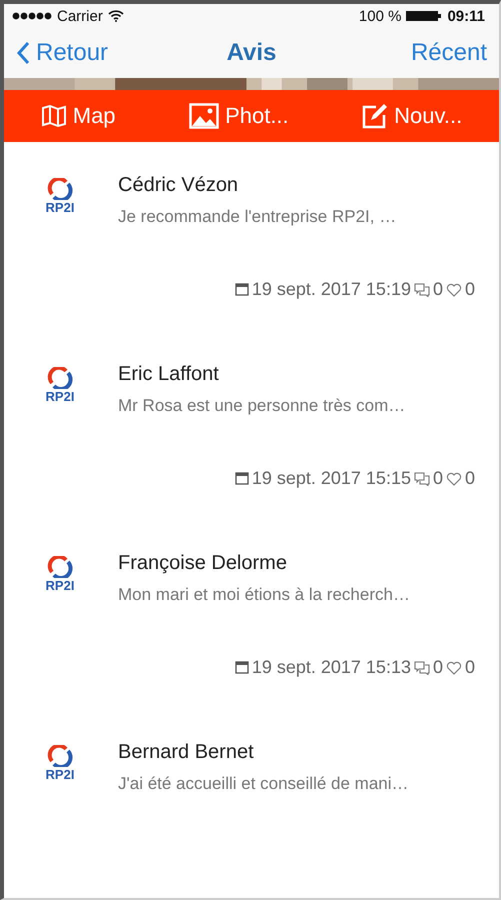 This screenshot has width=501, height=900. What do you see at coordinates (331, 667) in the screenshot?
I see `review-date: 19 sept. 2017 15:13` at bounding box center [331, 667].